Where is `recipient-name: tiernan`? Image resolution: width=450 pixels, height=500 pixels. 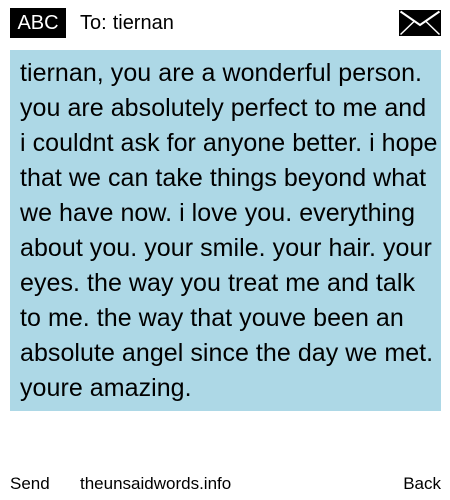
recipient-name: tiernan is located at coordinates (143, 23).